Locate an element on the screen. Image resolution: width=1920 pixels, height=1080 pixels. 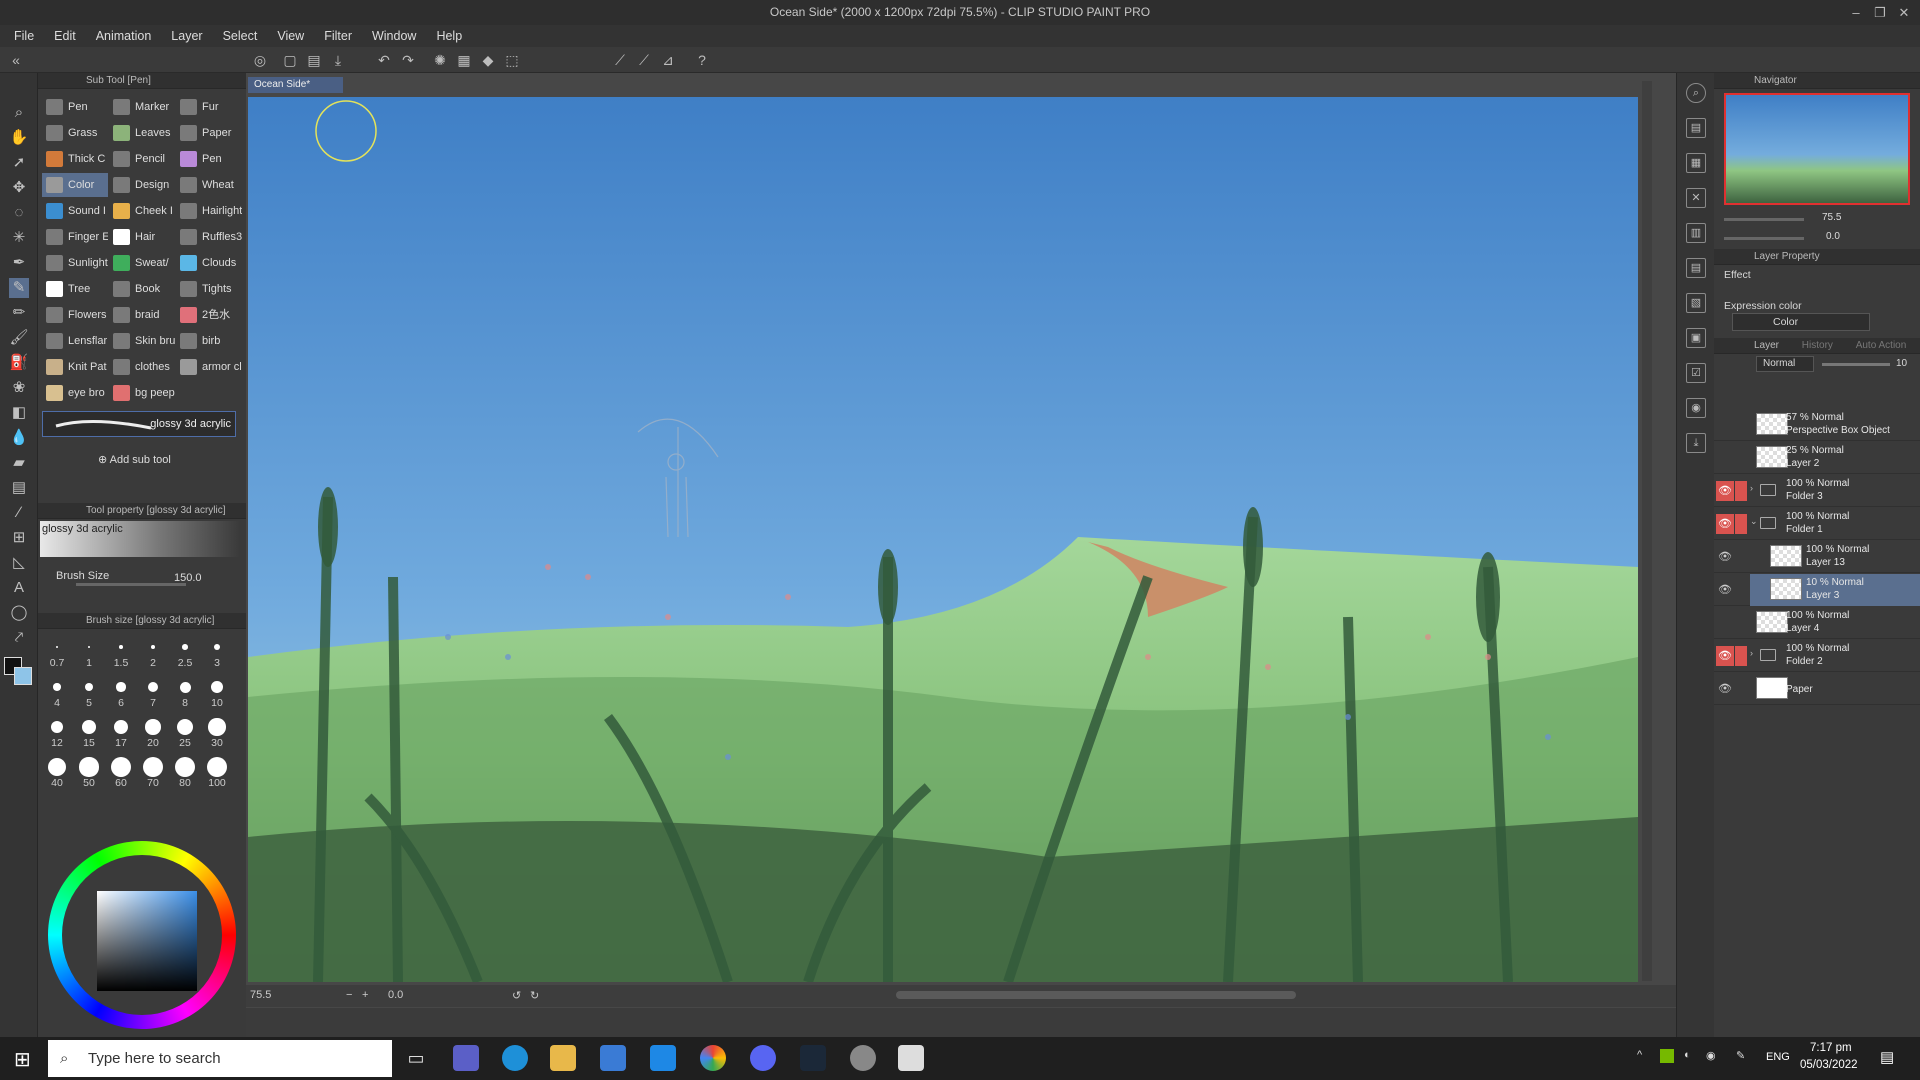
sub-tool-item: Color is located at coordinates (75, 185).